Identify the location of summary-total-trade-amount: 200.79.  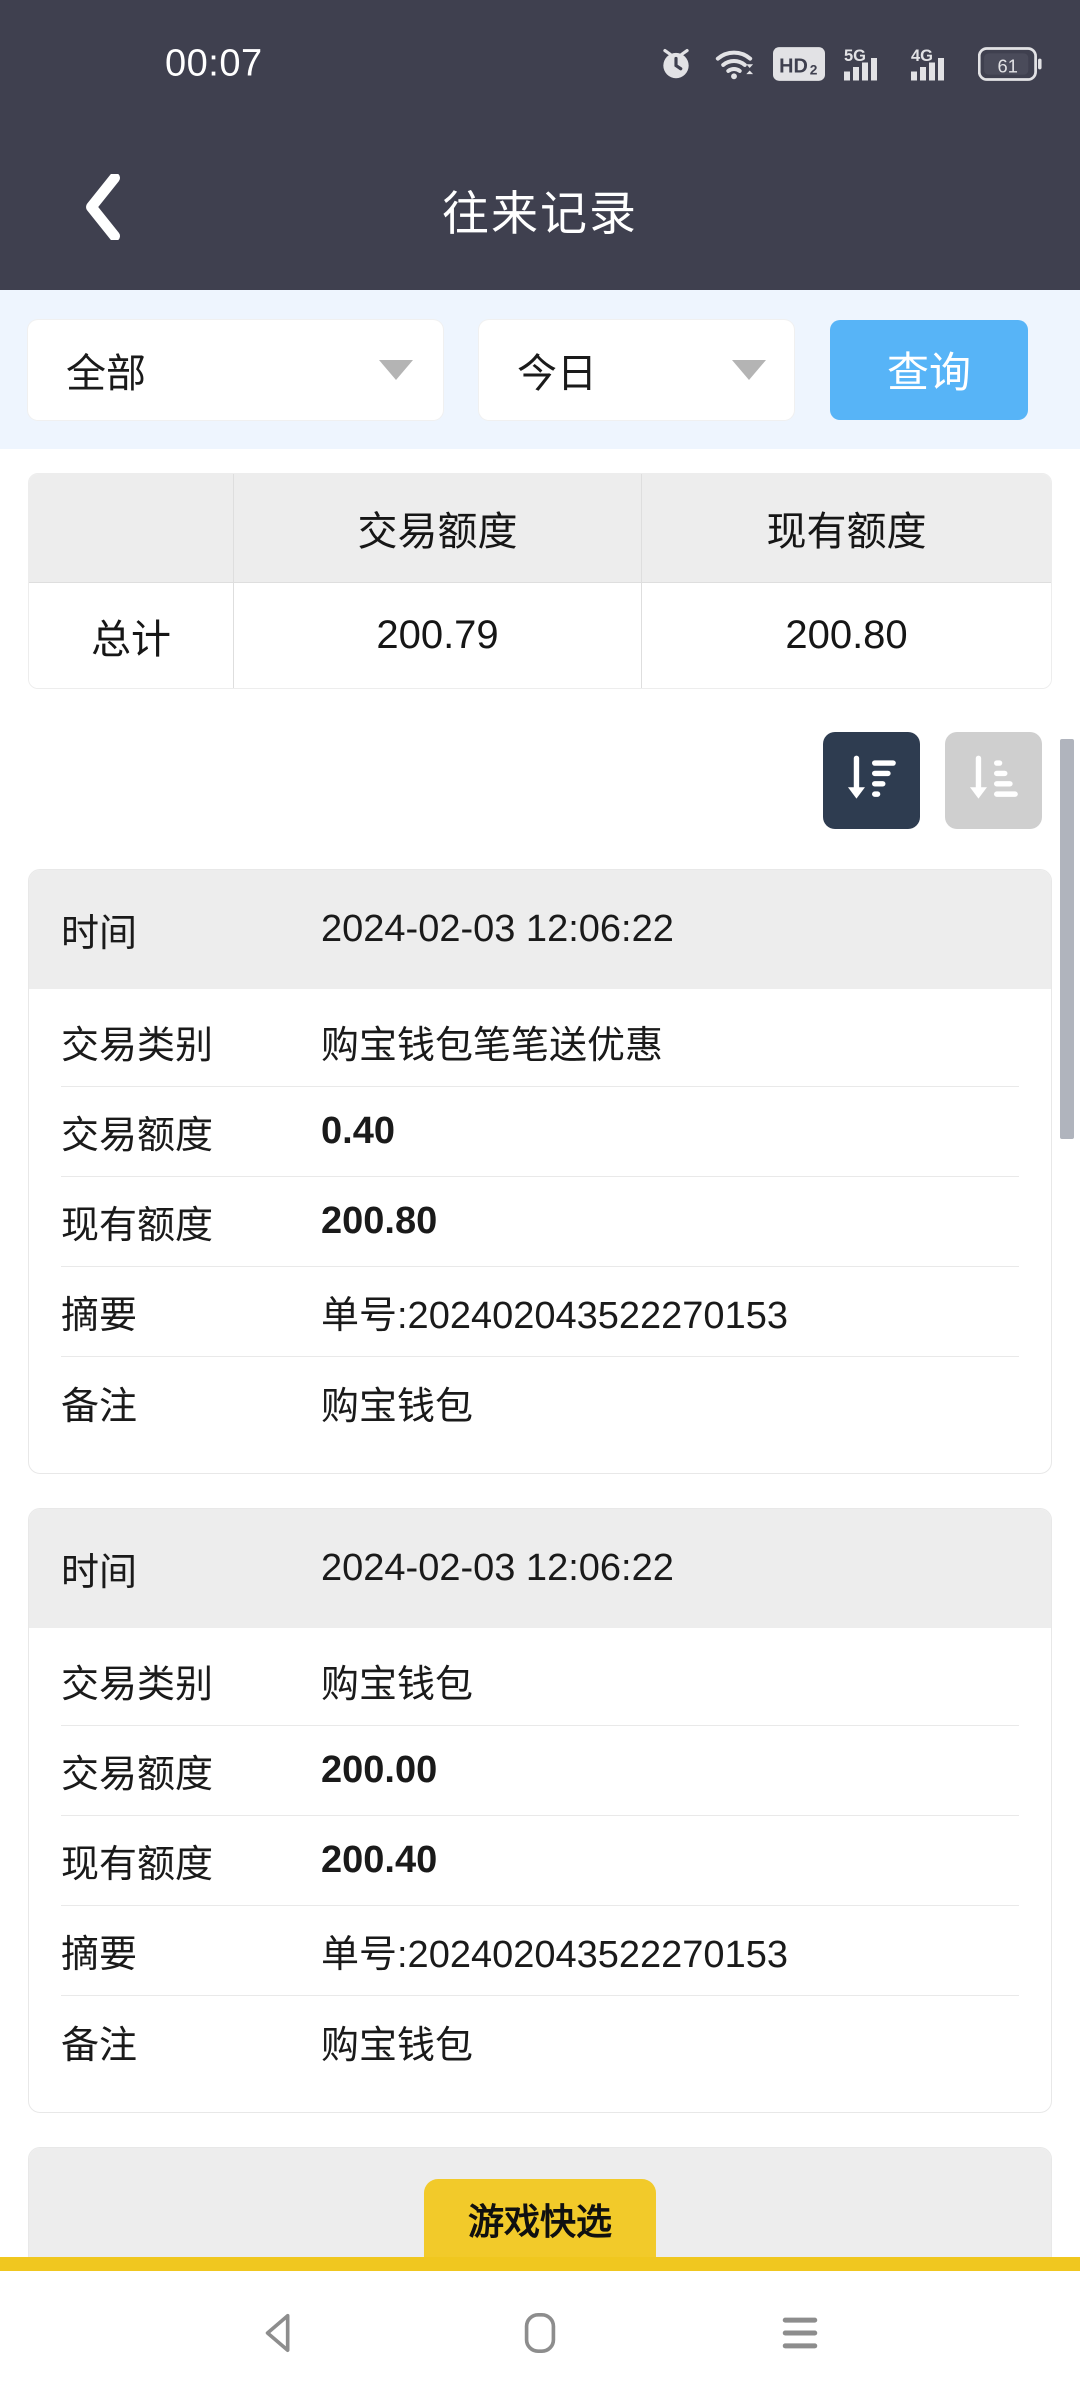
(438, 635).